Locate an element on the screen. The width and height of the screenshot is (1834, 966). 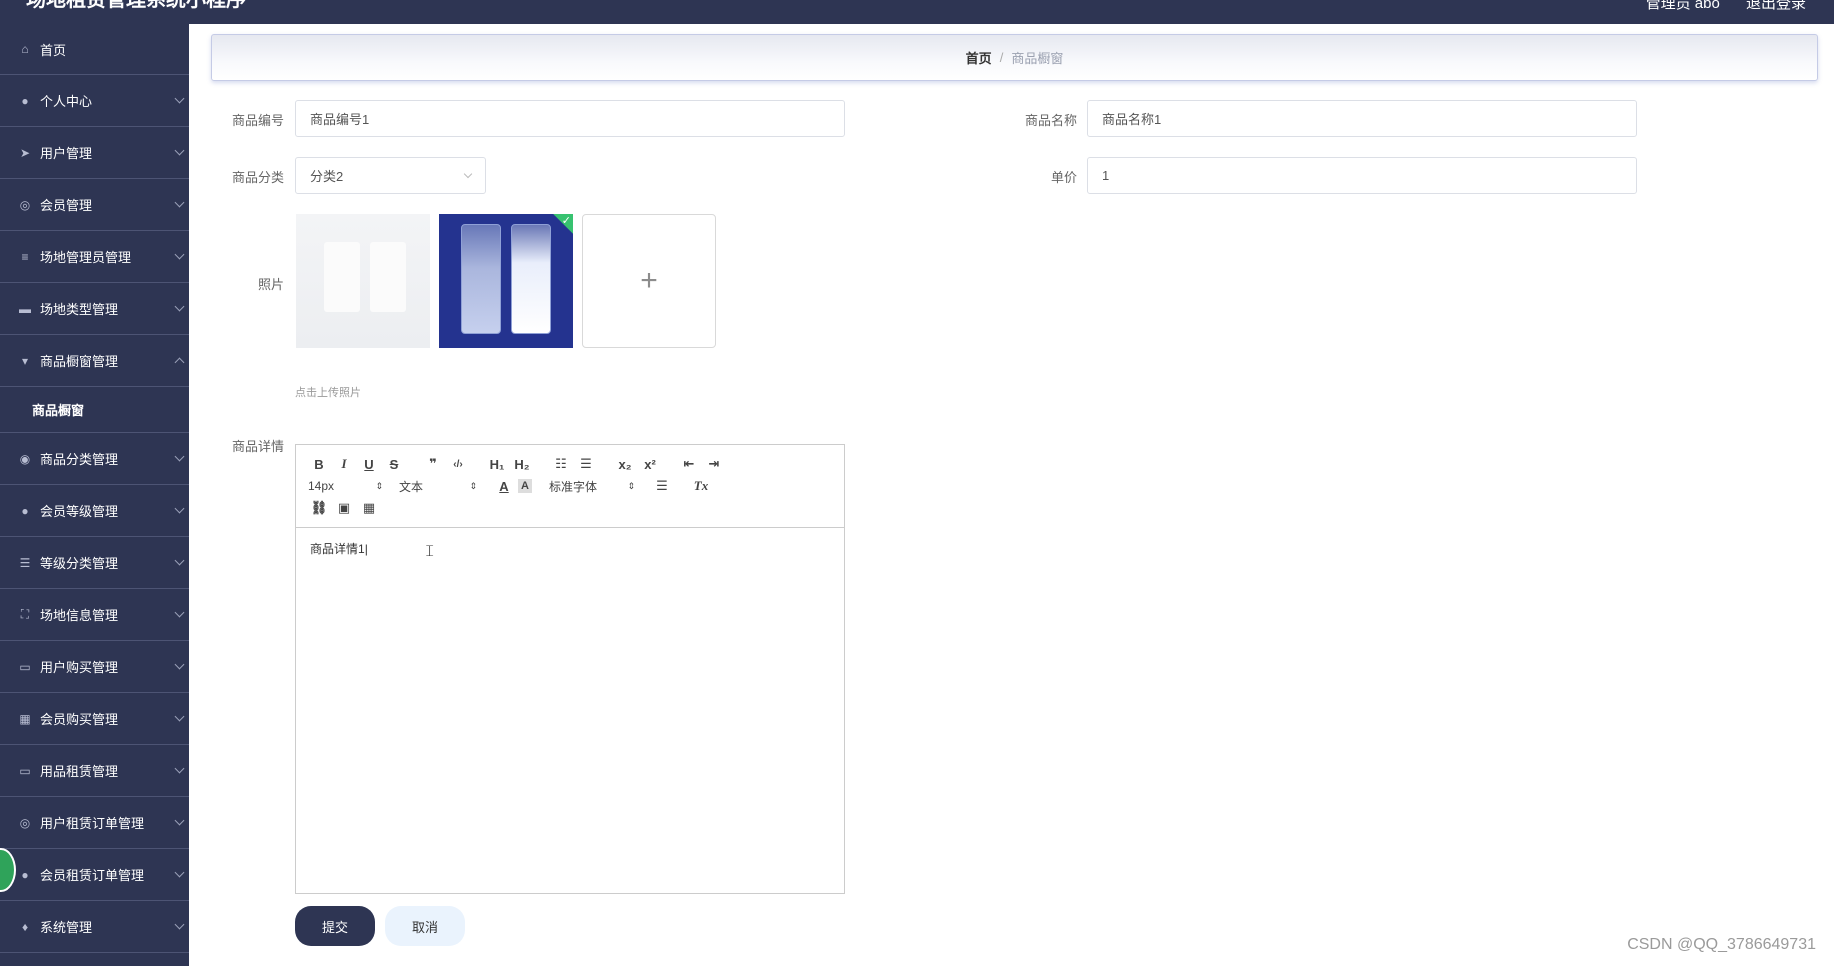
sidebar-item: ▦ 会员购买管理 is located at coordinates (94, 719).